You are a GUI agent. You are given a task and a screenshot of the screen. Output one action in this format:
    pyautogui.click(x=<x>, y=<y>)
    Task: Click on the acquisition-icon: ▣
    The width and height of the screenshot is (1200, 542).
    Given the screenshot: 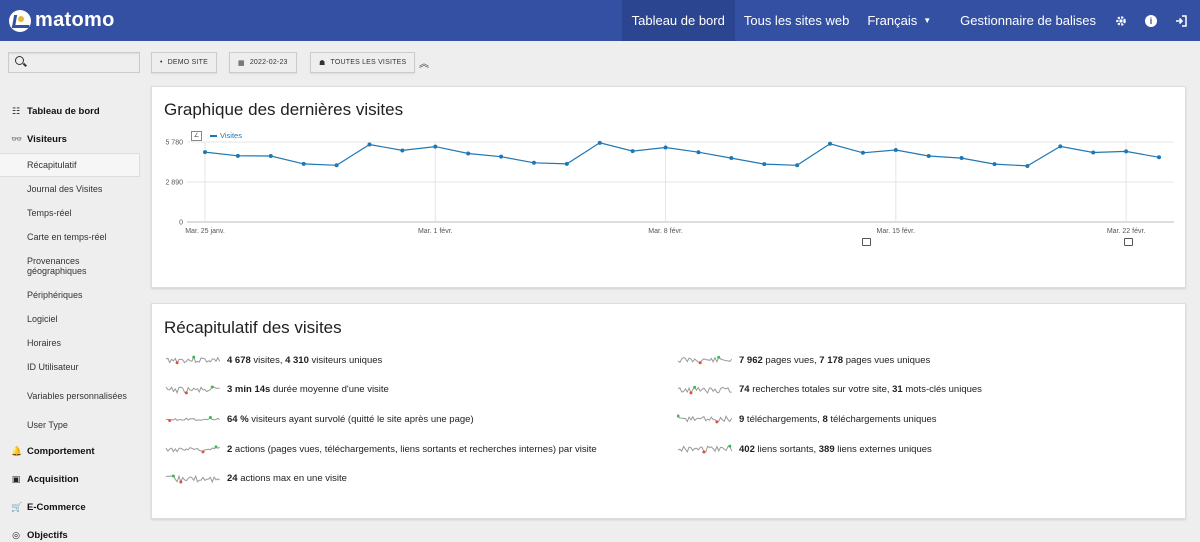 What is the action you would take?
    pyautogui.click(x=16, y=478)
    